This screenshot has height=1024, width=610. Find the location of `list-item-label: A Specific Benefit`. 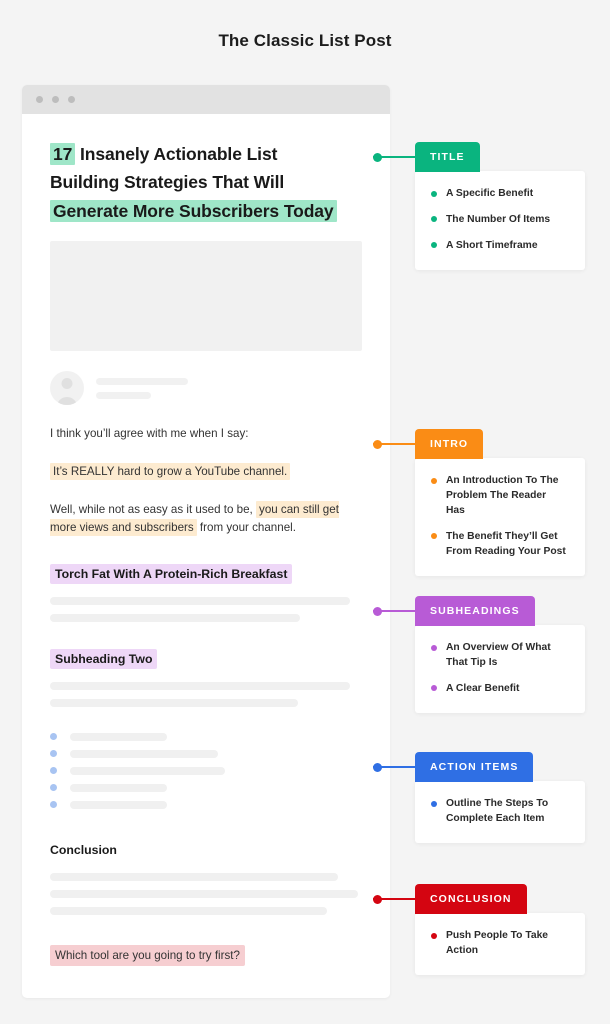

list-item-label: A Specific Benefit is located at coordinates (490, 193).